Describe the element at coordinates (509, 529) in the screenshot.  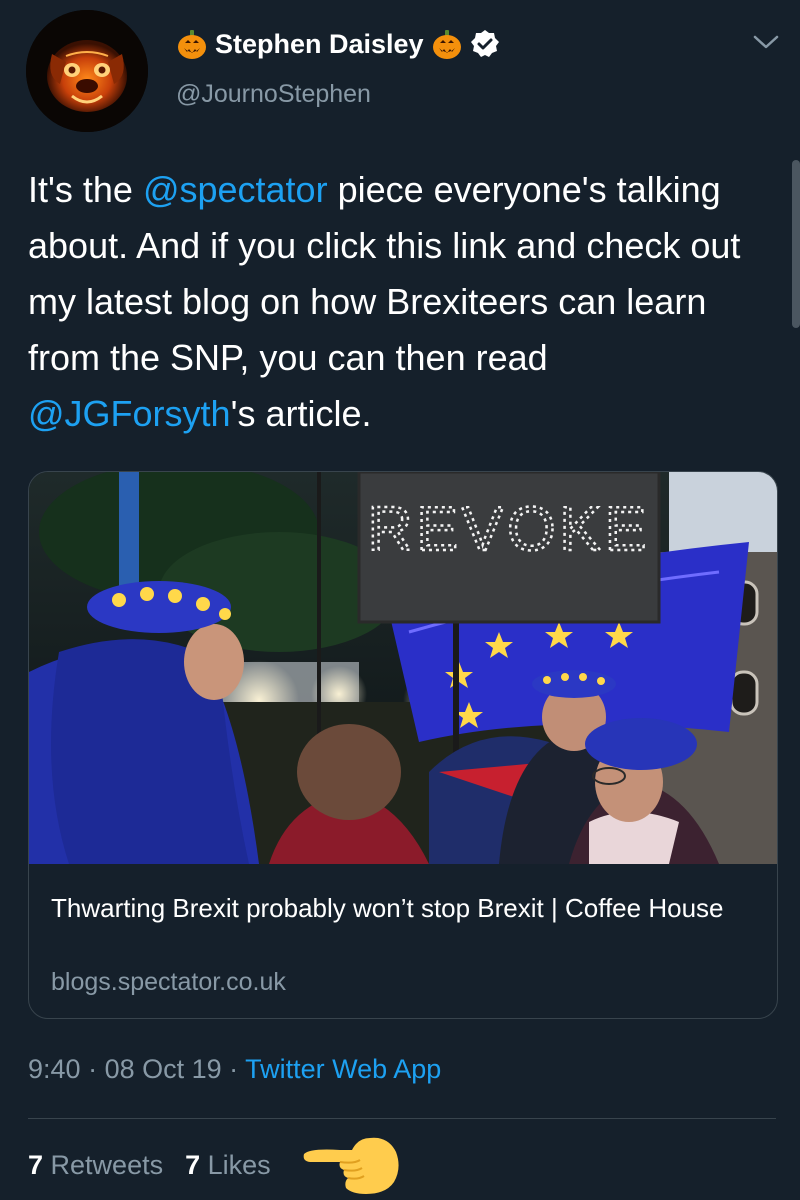
I see `revoke-sign-text: REVOKE` at that location.